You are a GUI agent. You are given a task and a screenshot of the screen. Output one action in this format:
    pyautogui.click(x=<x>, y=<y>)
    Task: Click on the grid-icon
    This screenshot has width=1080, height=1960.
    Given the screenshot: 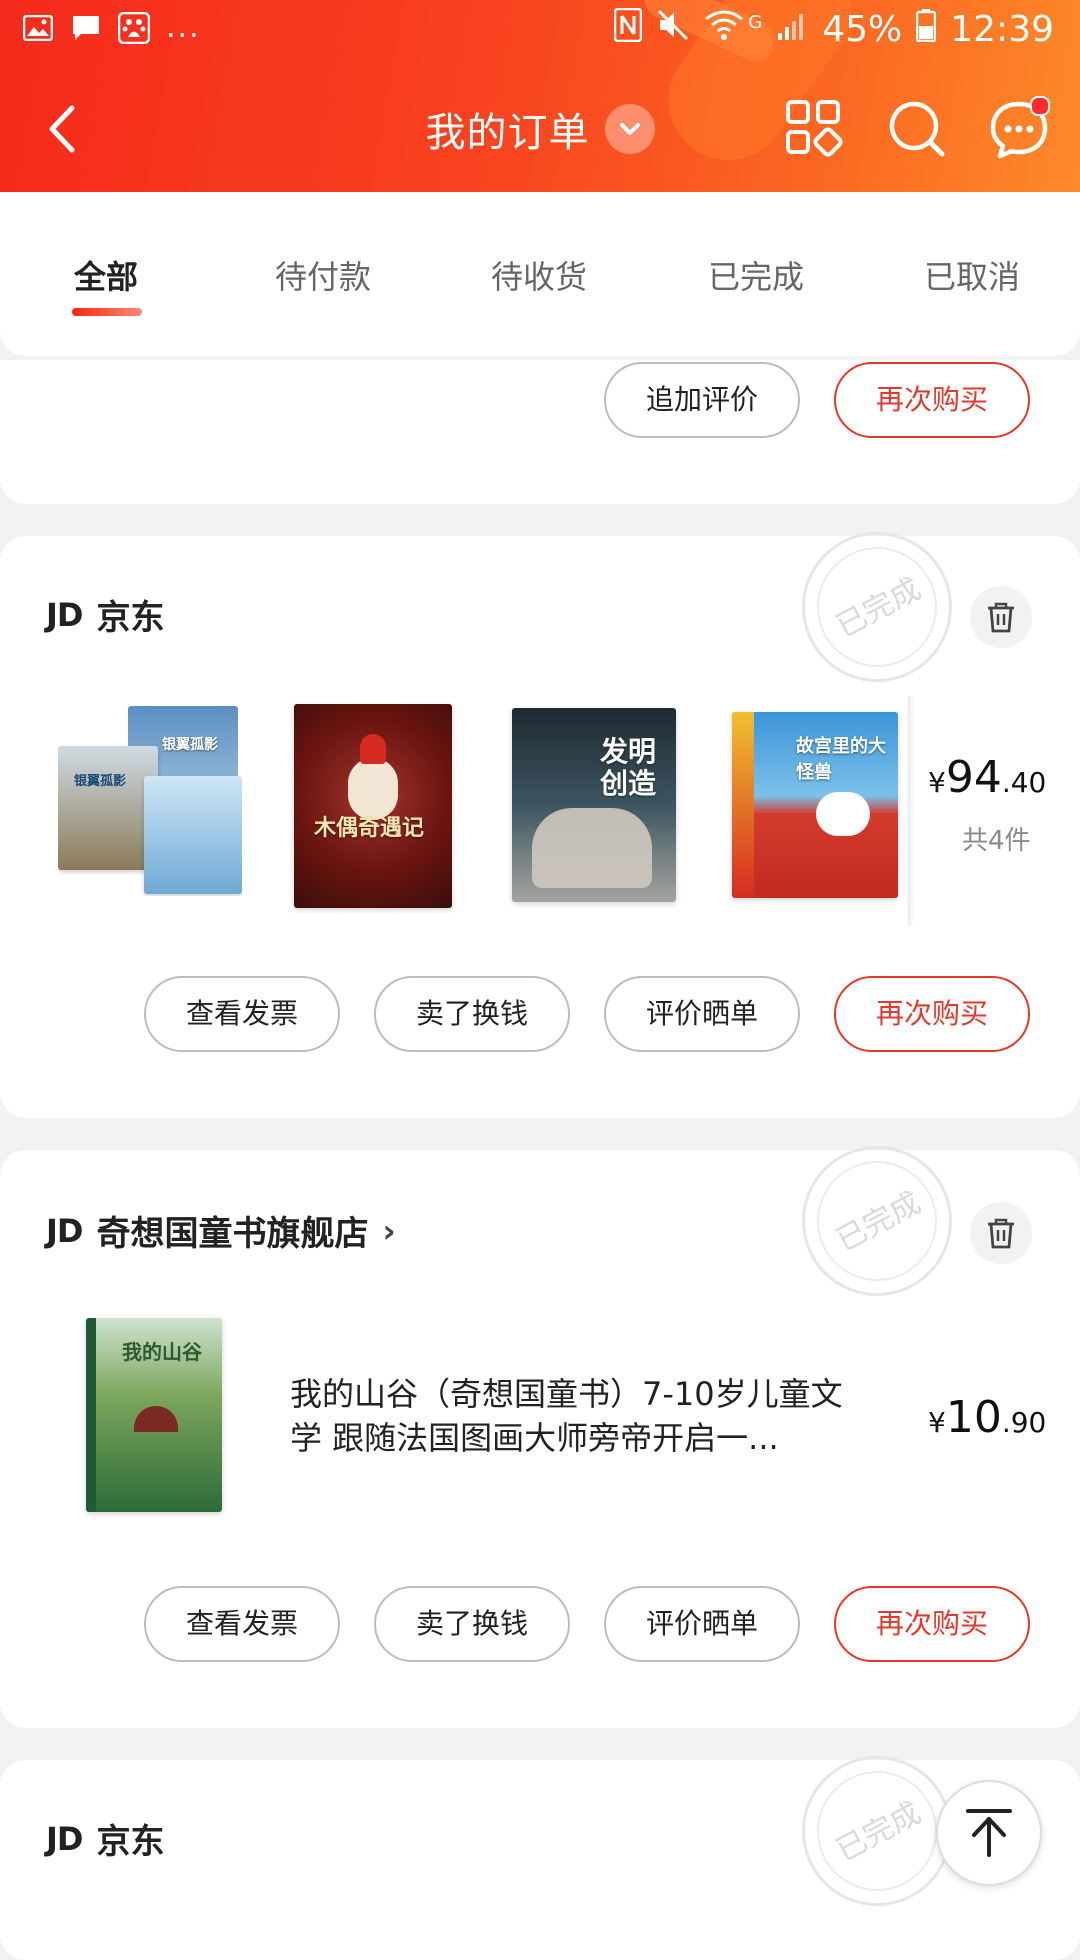 What is the action you would take?
    pyautogui.click(x=814, y=128)
    